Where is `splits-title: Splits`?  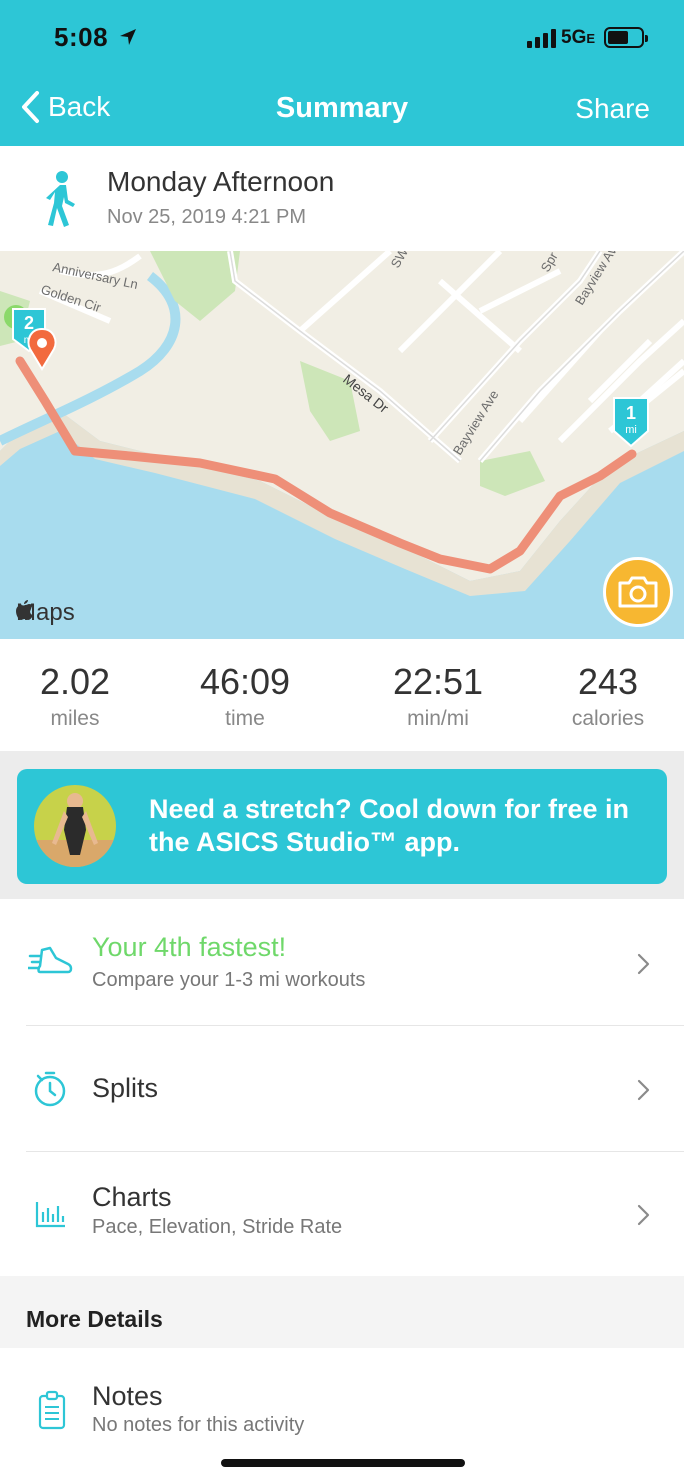
splits-title: Splits is located at coordinates (125, 1088).